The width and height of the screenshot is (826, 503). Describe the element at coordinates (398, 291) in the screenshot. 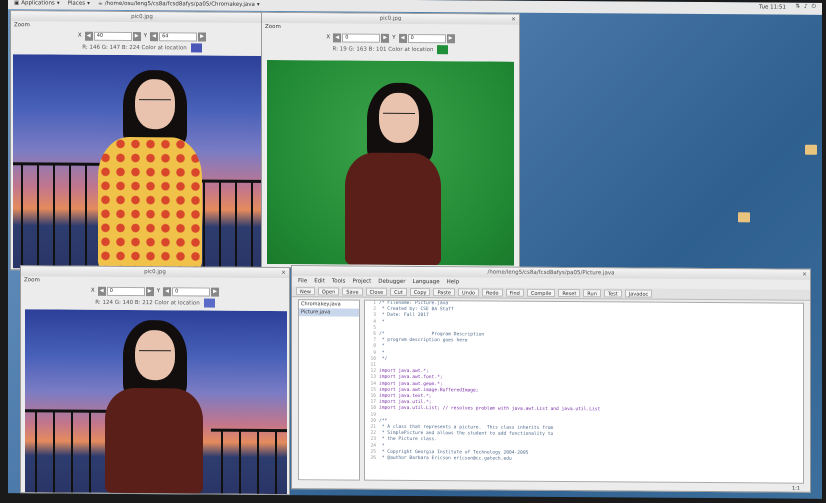

I see `cut-button: Cut` at that location.